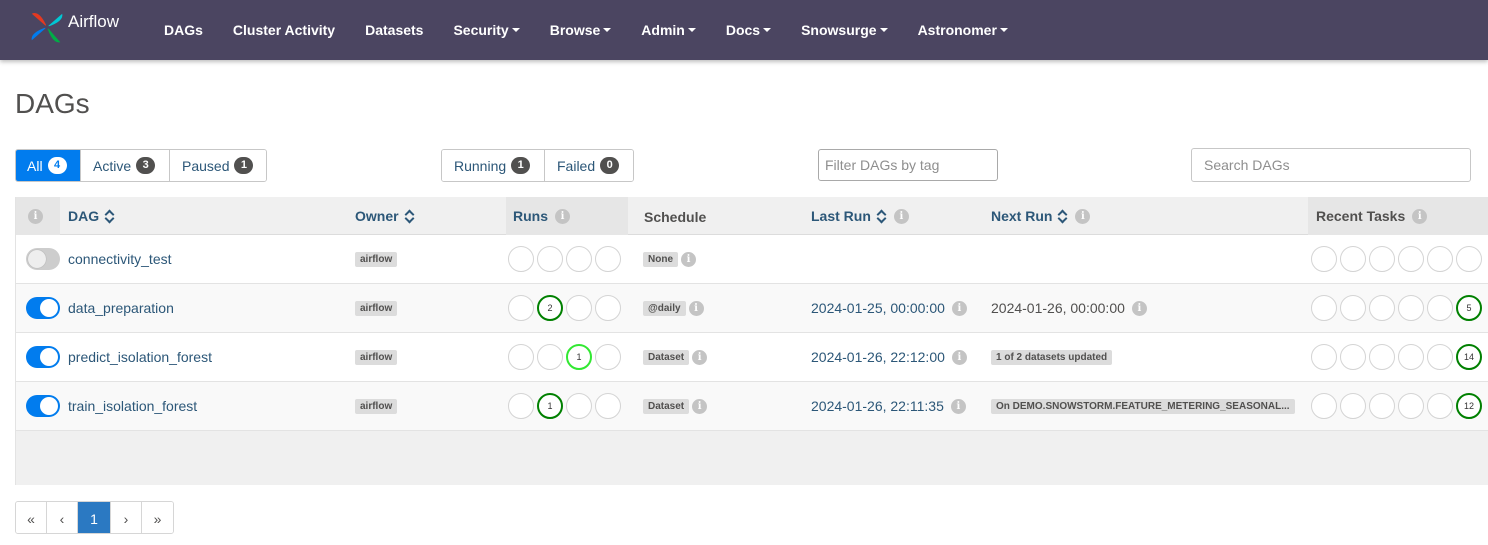 Image resolution: width=1488 pixels, height=545 pixels. Describe the element at coordinates (121, 308) in the screenshot. I see `dag-link: data_preparation` at that location.